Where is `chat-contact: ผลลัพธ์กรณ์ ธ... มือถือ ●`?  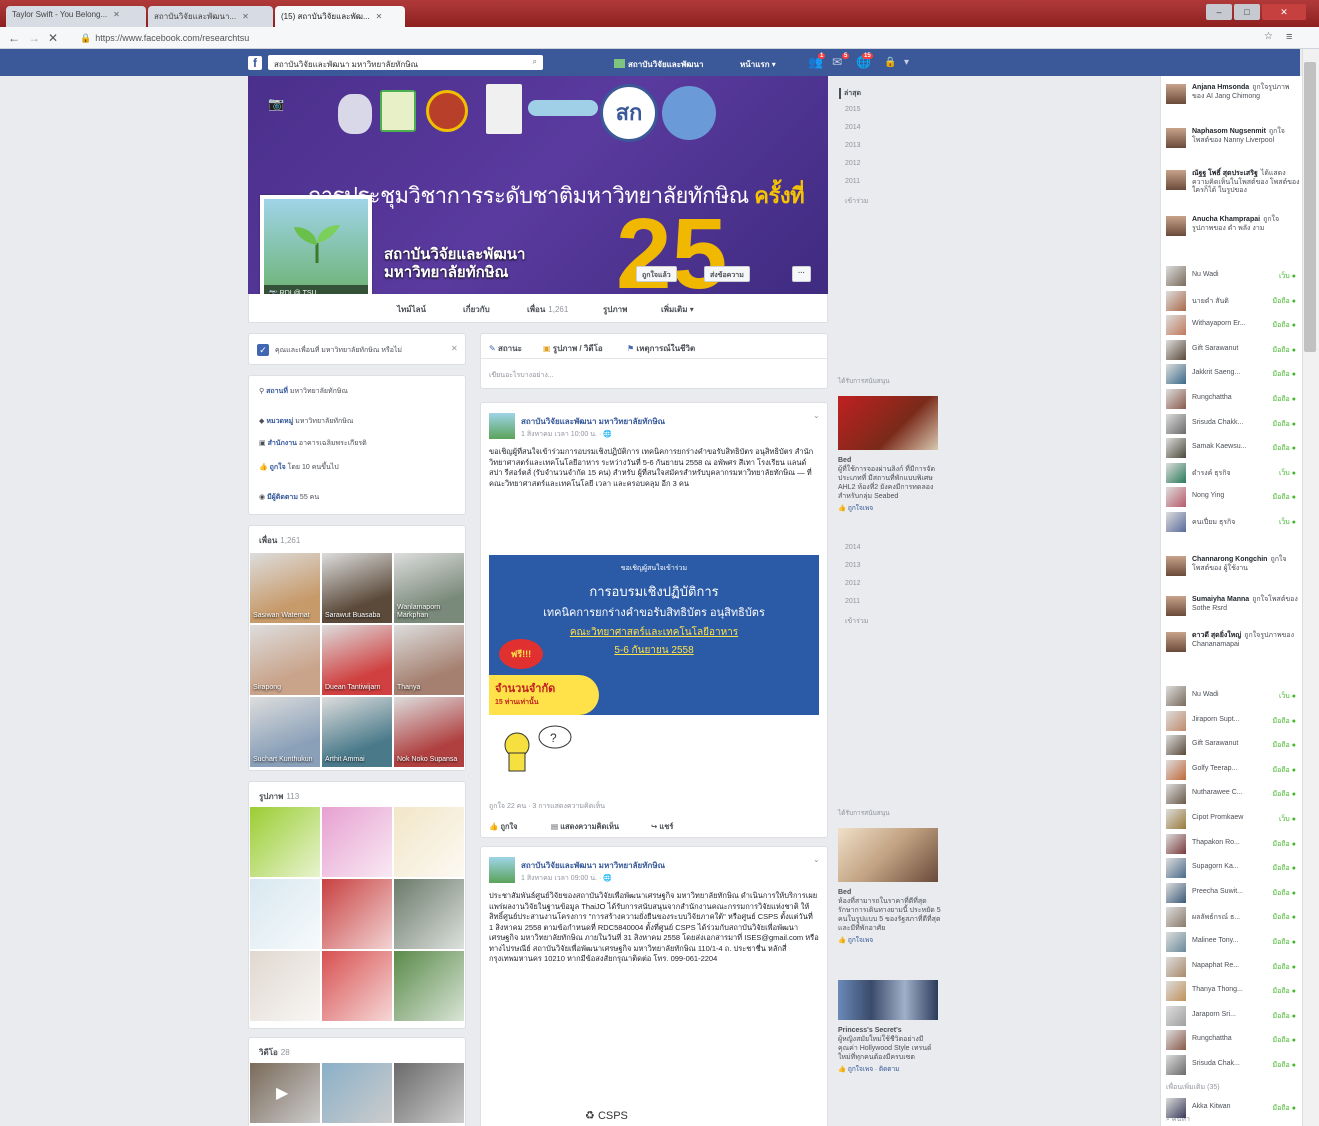 chat-contact: ผลลัพธ์กรณ์ ธ... มือถือ ● is located at coordinates (1233, 918).